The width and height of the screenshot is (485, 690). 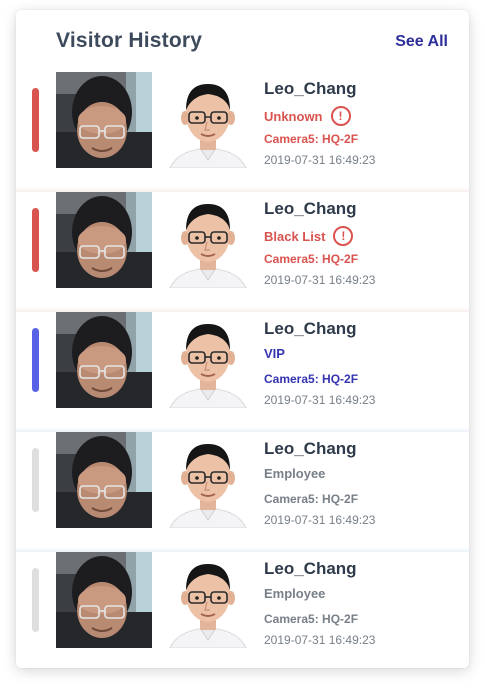 I want to click on visitor-status-label: Unknown, so click(x=293, y=116).